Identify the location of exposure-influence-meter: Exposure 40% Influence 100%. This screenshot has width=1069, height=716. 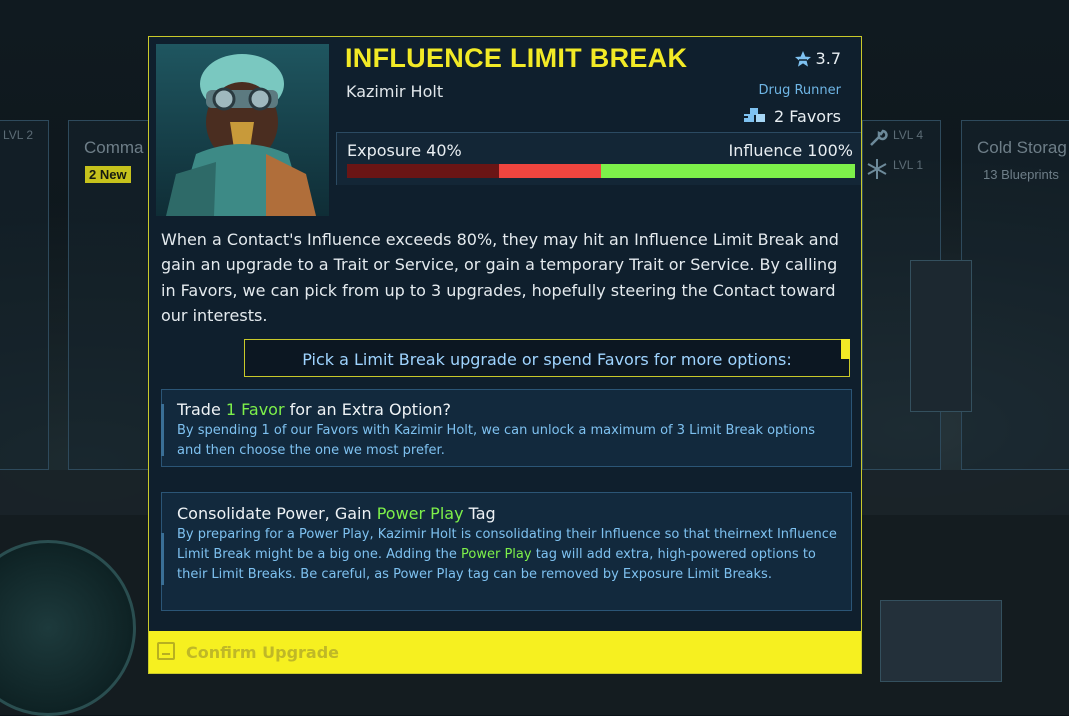
(598, 158).